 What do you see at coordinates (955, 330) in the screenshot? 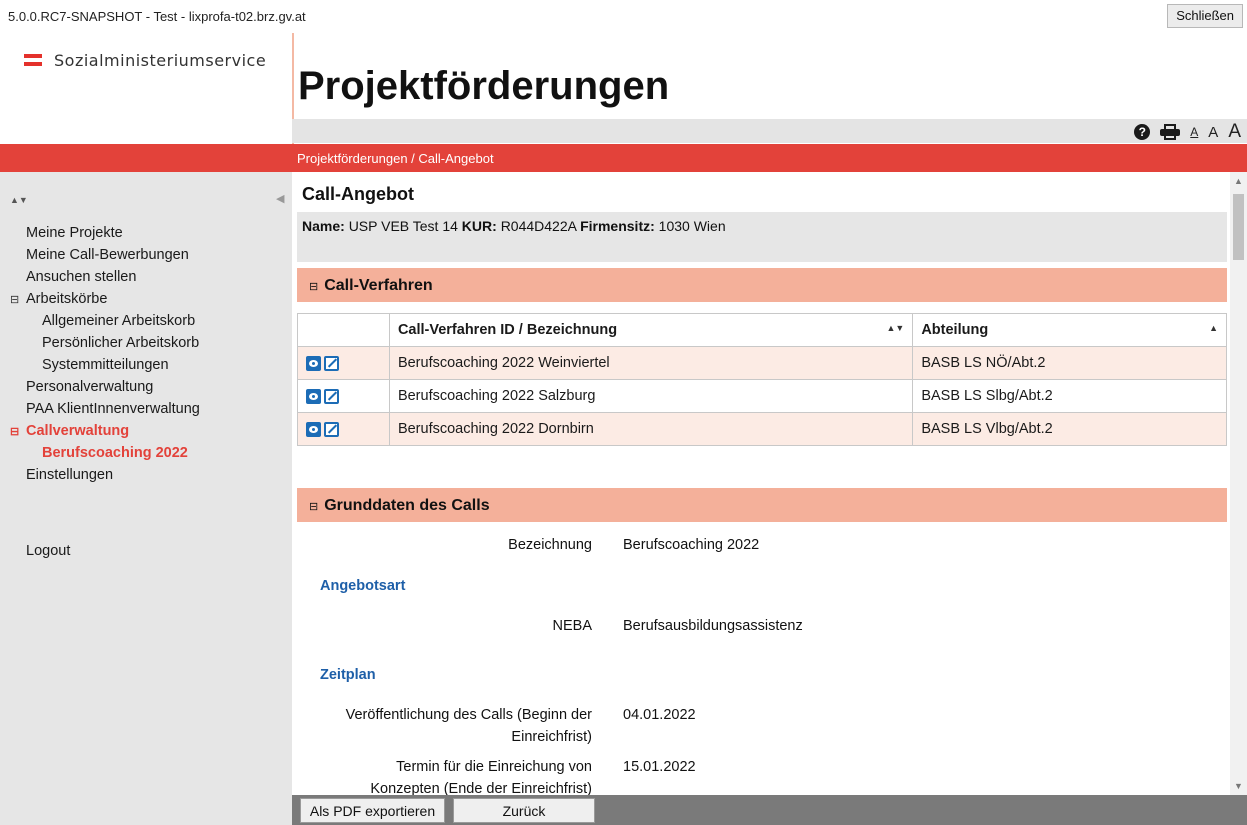
I see `column-header-label: Abteilung` at bounding box center [955, 330].